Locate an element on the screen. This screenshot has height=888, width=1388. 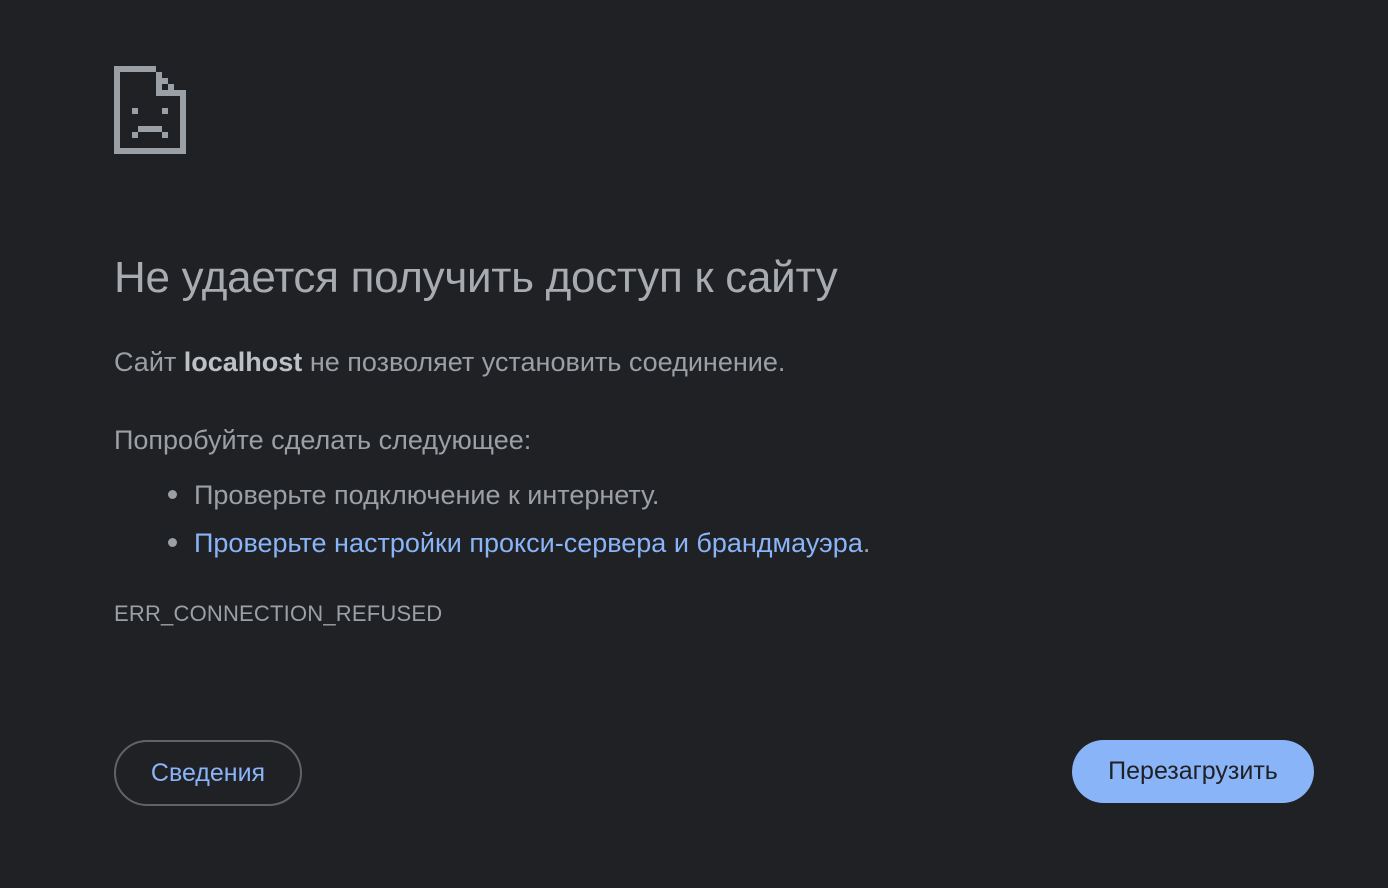
suggestions-heading: Попробуйте сделать следующее: is located at coordinates (323, 440).